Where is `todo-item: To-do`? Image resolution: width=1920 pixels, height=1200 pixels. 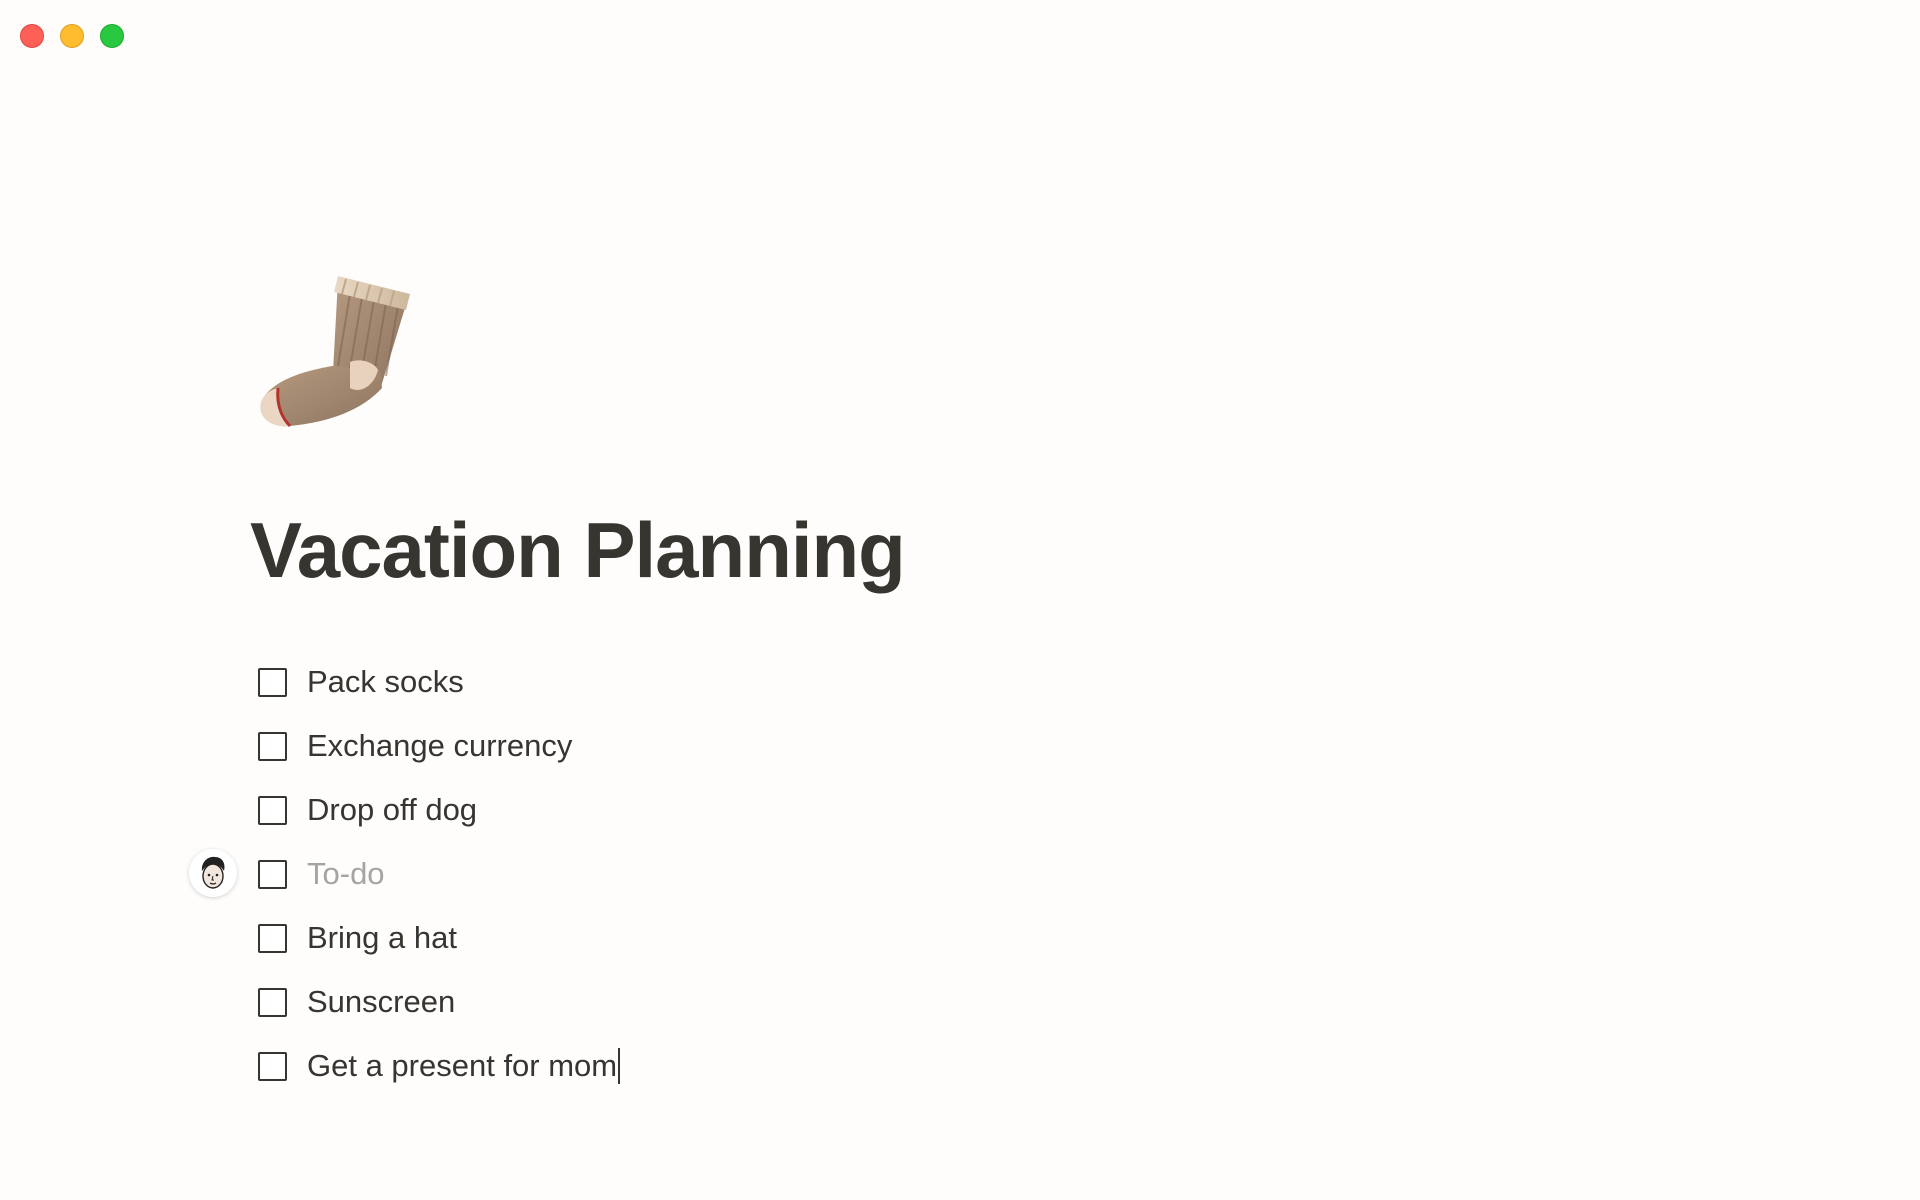
todo-item: To-do is located at coordinates (673, 874).